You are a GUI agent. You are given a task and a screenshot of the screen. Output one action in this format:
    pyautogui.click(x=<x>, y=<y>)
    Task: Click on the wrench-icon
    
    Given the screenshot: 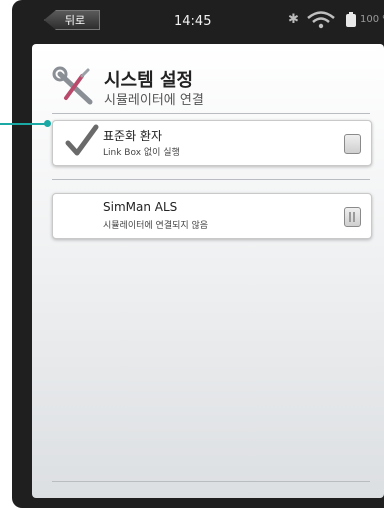 What is the action you would take?
    pyautogui.click(x=72, y=85)
    